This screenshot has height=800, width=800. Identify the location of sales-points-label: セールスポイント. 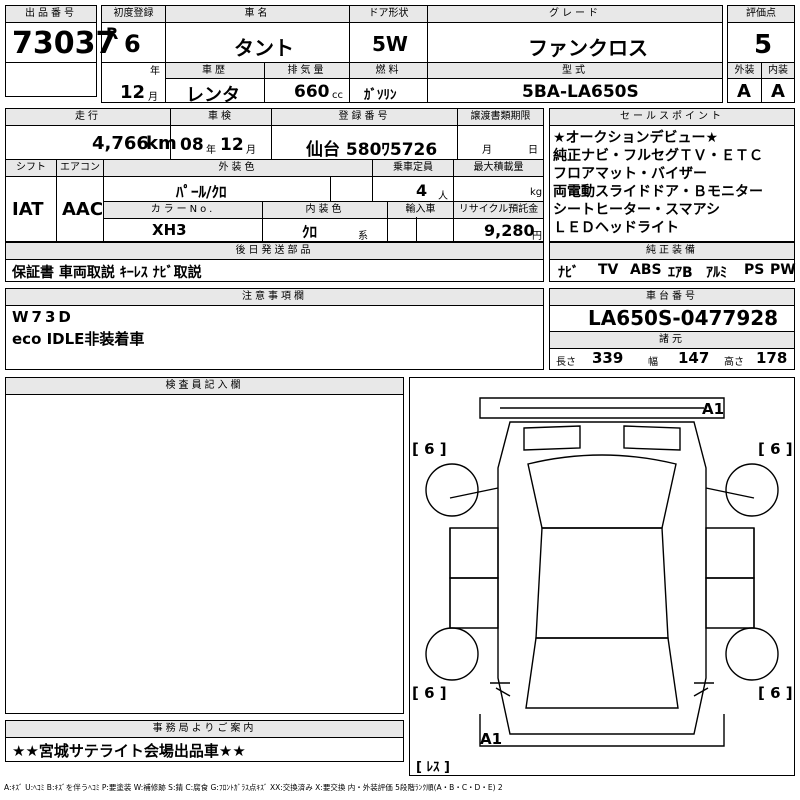
(672, 117).